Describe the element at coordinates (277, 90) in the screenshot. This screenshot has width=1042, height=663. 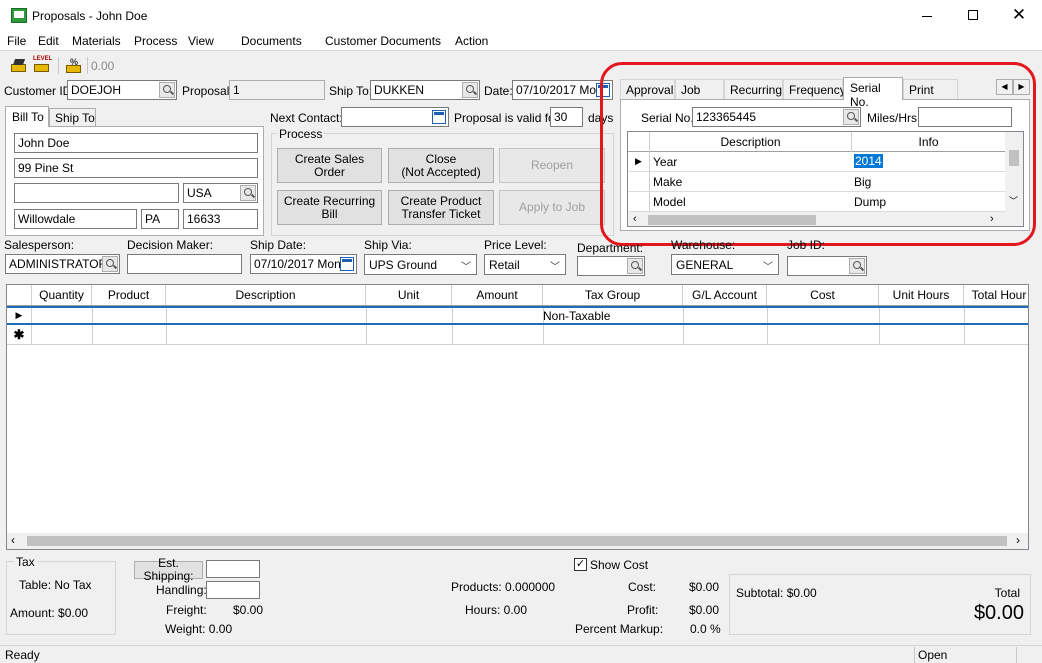
I see `proposal-field: 1` at that location.